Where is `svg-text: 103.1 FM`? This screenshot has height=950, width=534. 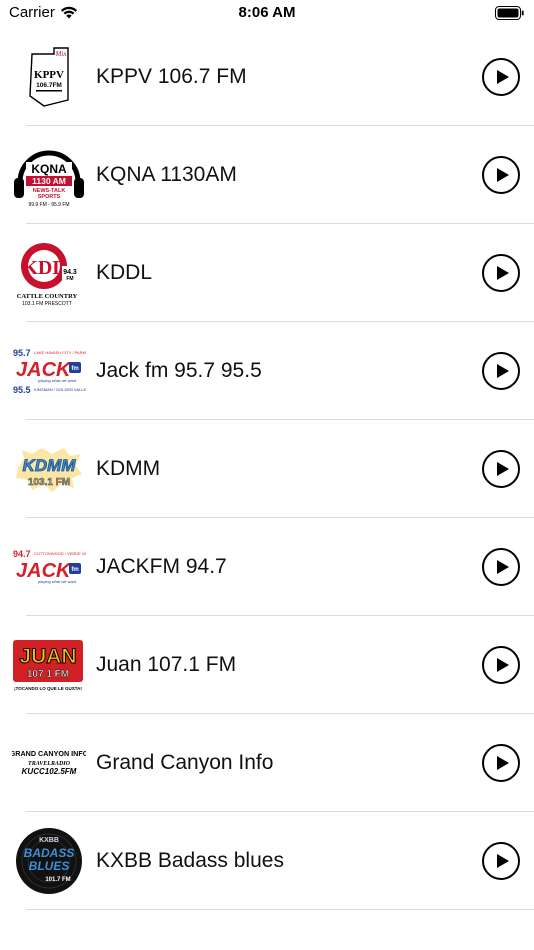
svg-text: 103.1 FM is located at coordinates (49, 482).